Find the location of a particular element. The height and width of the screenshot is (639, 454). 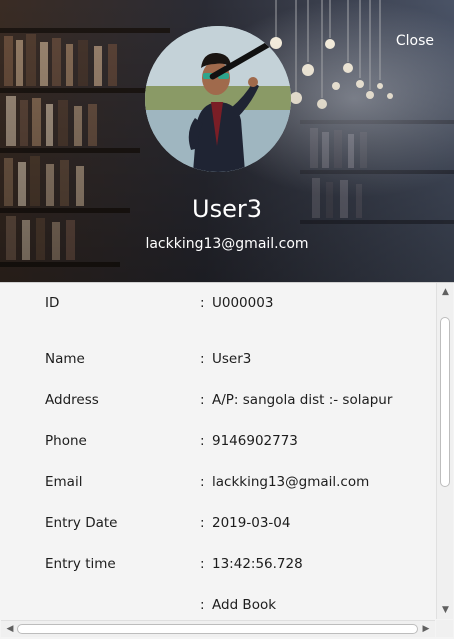

detail-value: 9146902773 is located at coordinates (255, 441).